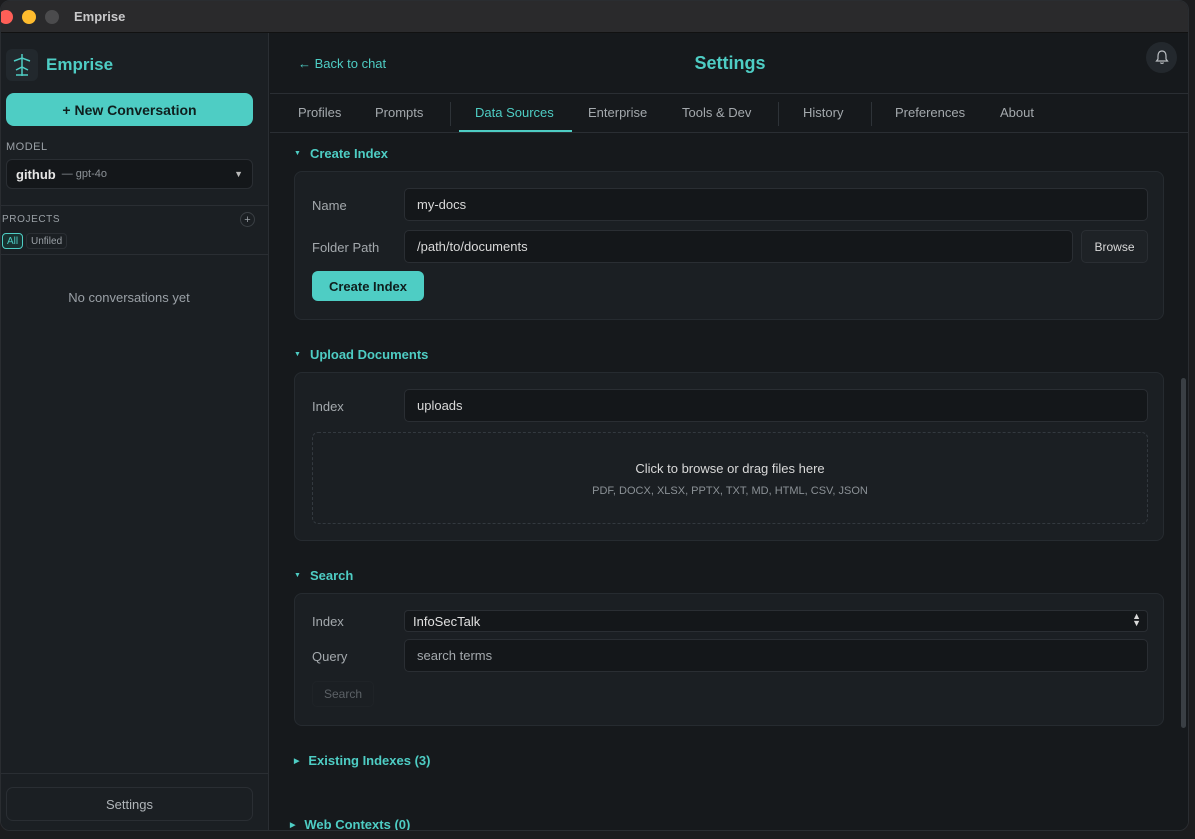  Describe the element at coordinates (84, 174) in the screenshot. I see `model-name: — gpt-4o` at that location.